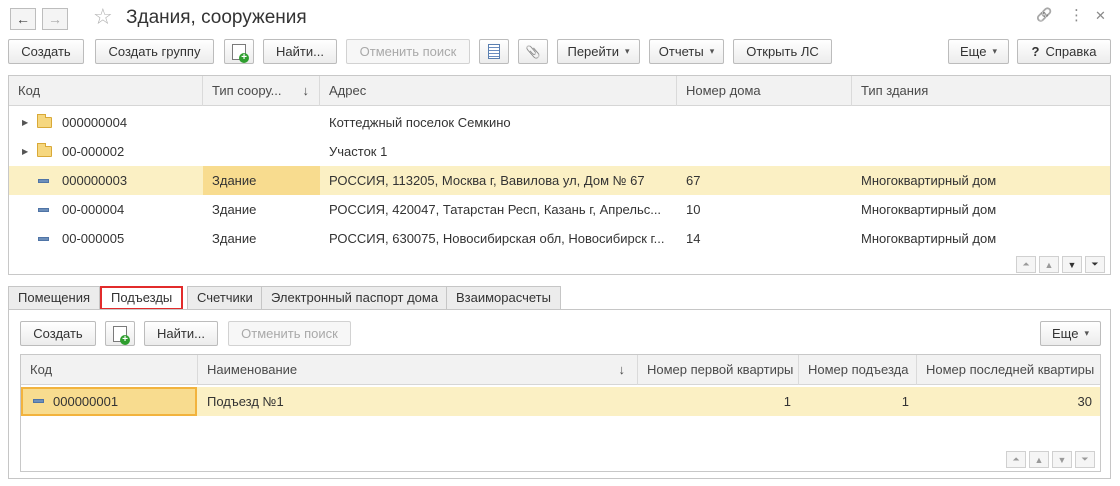 The image size is (1120, 486). What do you see at coordinates (1084, 401) in the screenshot?
I see `row-last-flat: 30` at bounding box center [1084, 401].